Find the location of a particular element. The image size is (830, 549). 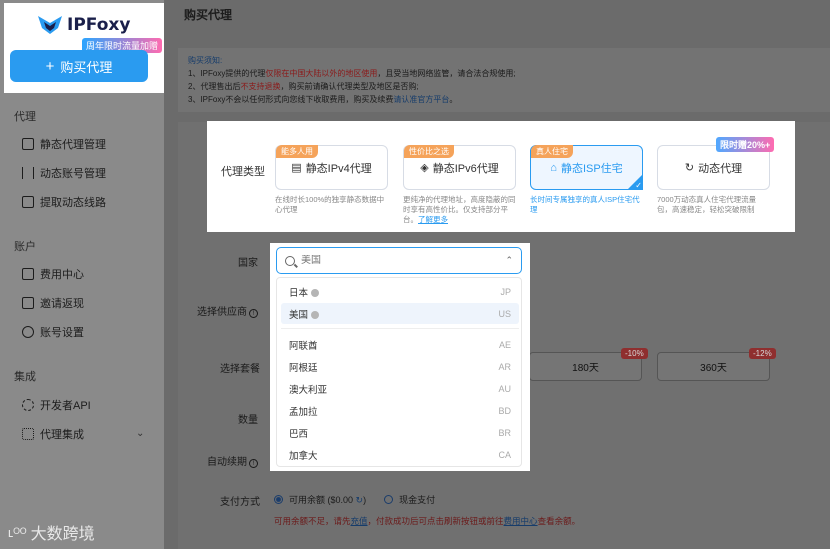

type-card-label: 静态IPv6代理 is located at coordinates (465, 168).